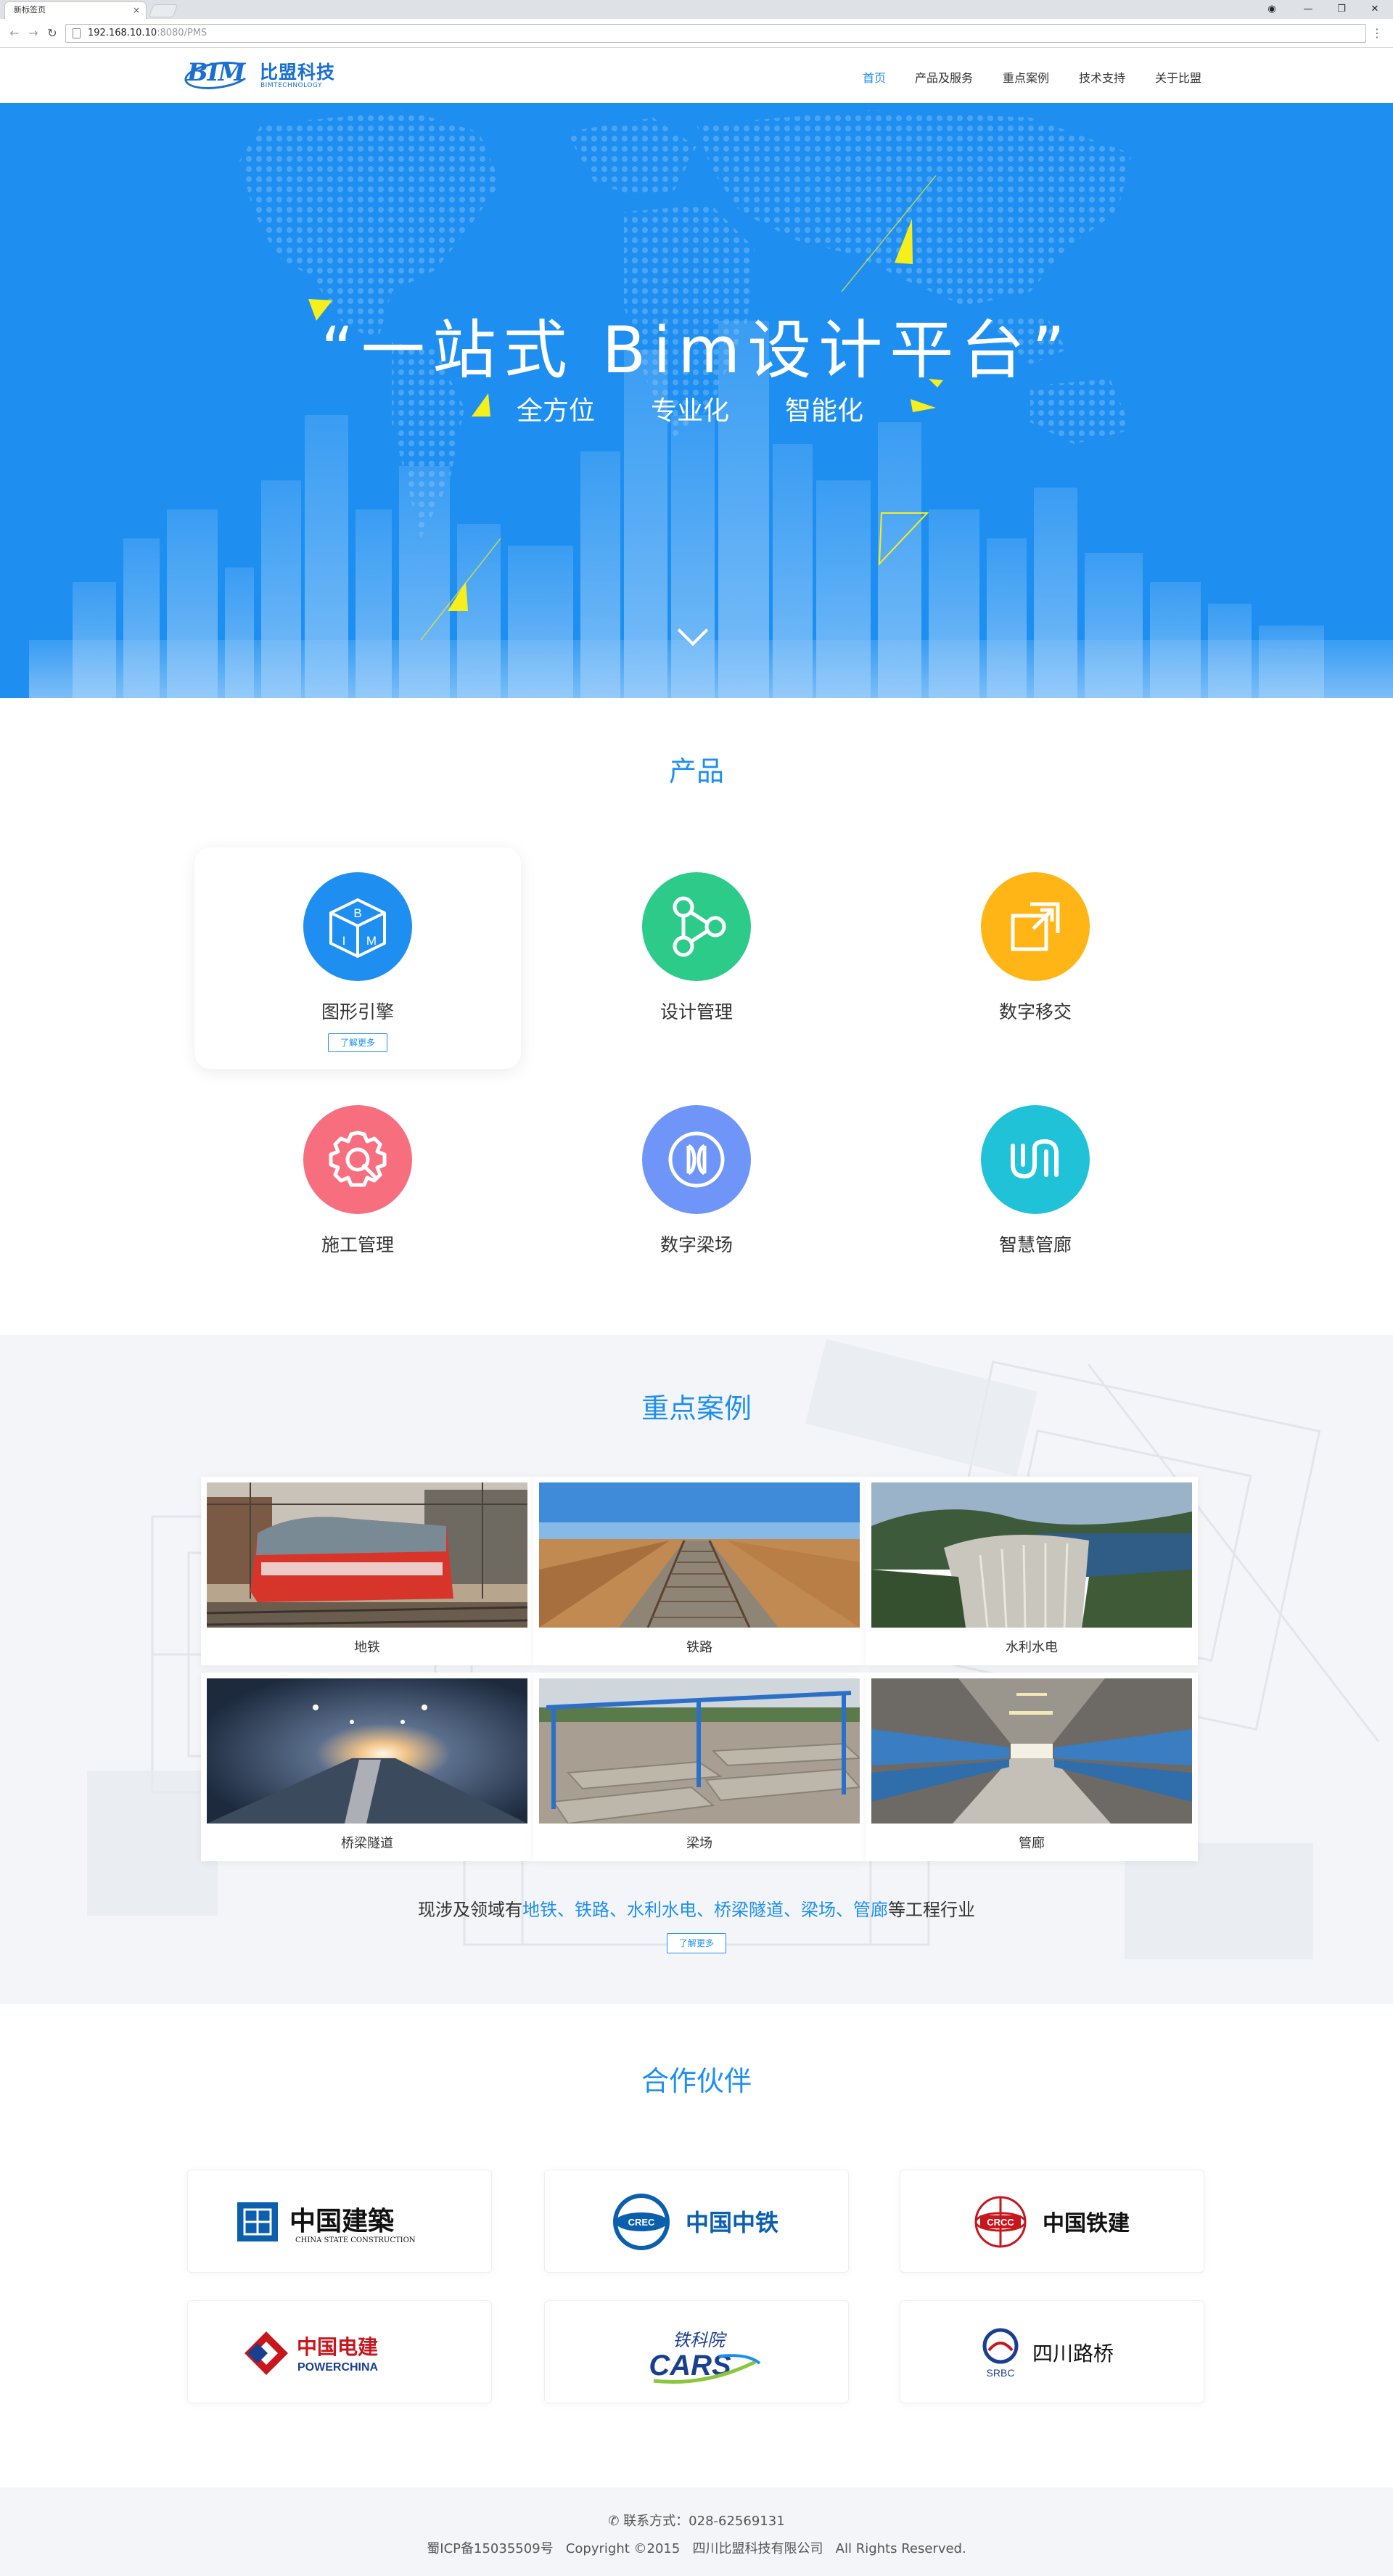 Image resolution: width=1393 pixels, height=2576 pixels. What do you see at coordinates (699, 1751) in the screenshot?
I see `beam-yard-image` at bounding box center [699, 1751].